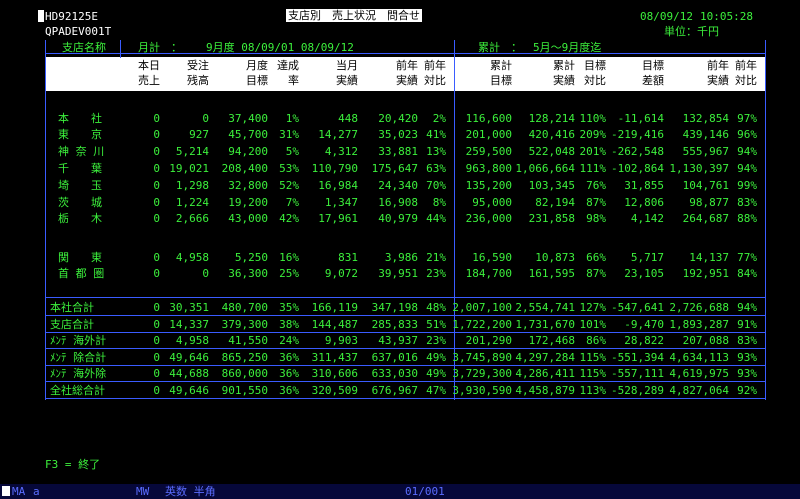 This screenshot has height=499, width=800. Describe the element at coordinates (199, 134) in the screenshot. I see `table-row-cell: 927` at that location.